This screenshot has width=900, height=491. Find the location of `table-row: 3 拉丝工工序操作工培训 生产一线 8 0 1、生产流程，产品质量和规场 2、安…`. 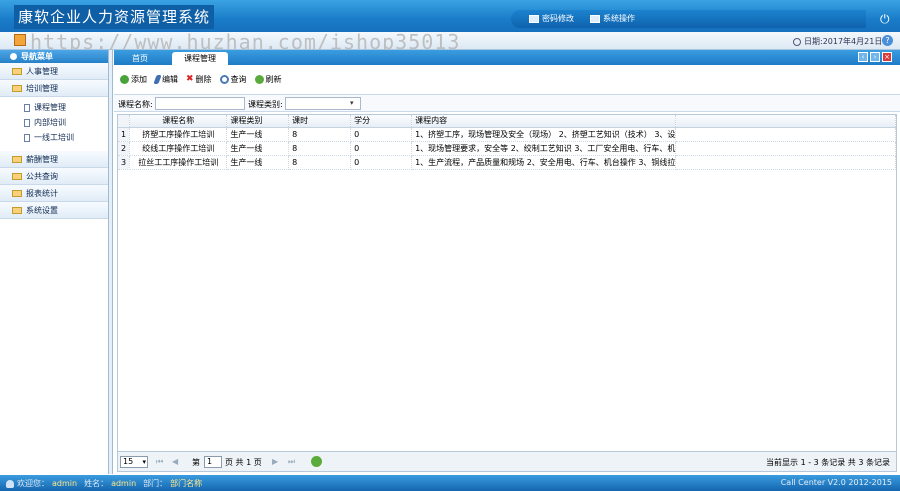

table-row: 3 拉丝工工序操作工培训 生产一线 8 0 1、生产流程，产品质量和规场 2、安… is located at coordinates (507, 162).